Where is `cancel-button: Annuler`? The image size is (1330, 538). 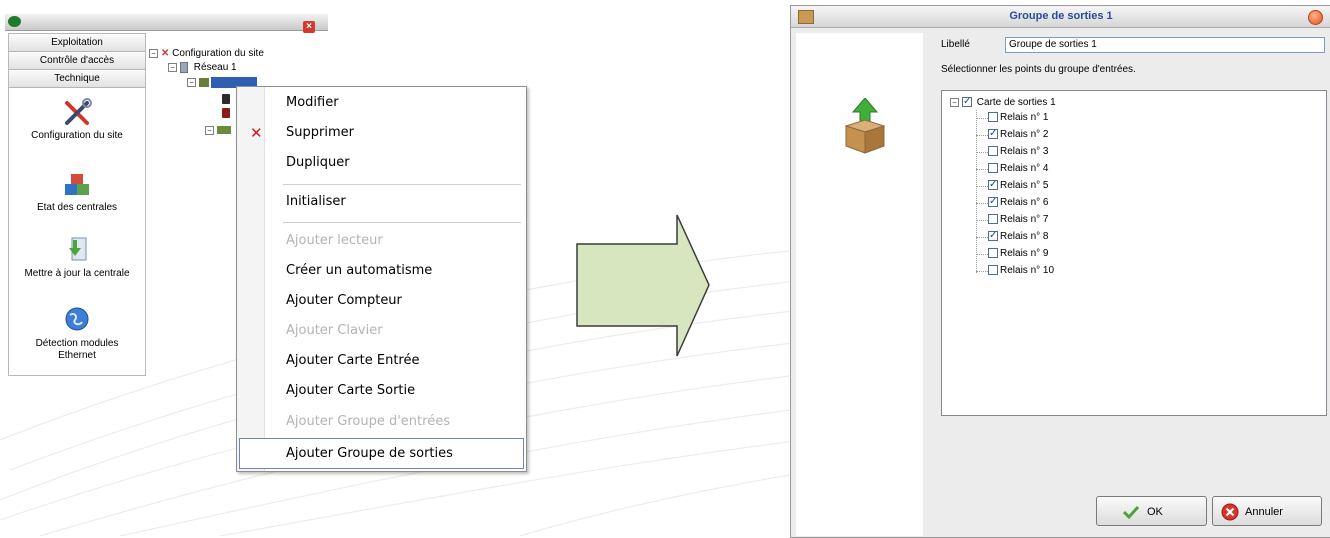
cancel-button: Annuler is located at coordinates (1267, 511).